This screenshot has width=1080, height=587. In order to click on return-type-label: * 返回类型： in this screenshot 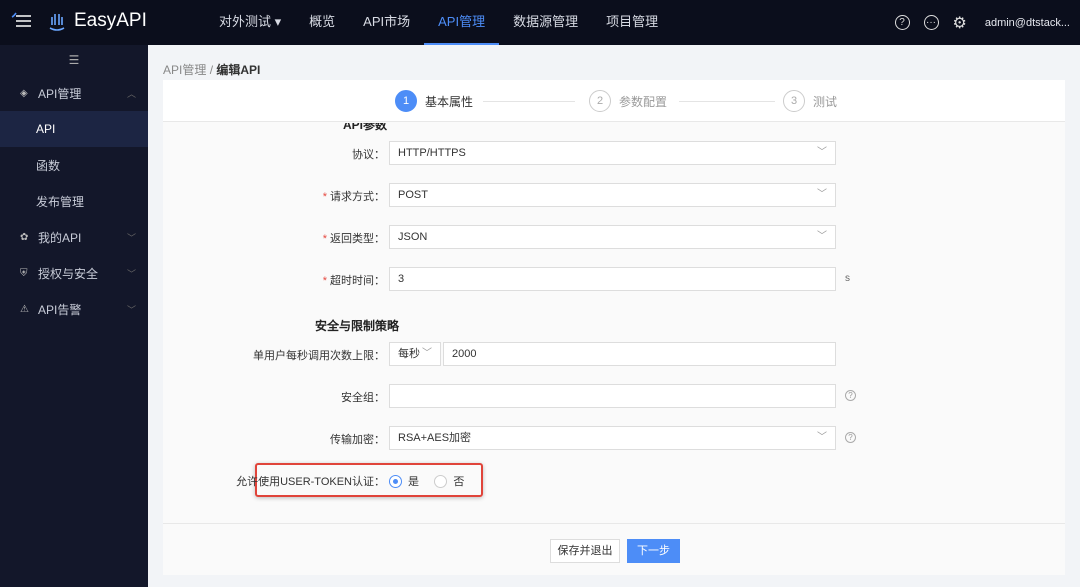, I will do `click(354, 238)`.